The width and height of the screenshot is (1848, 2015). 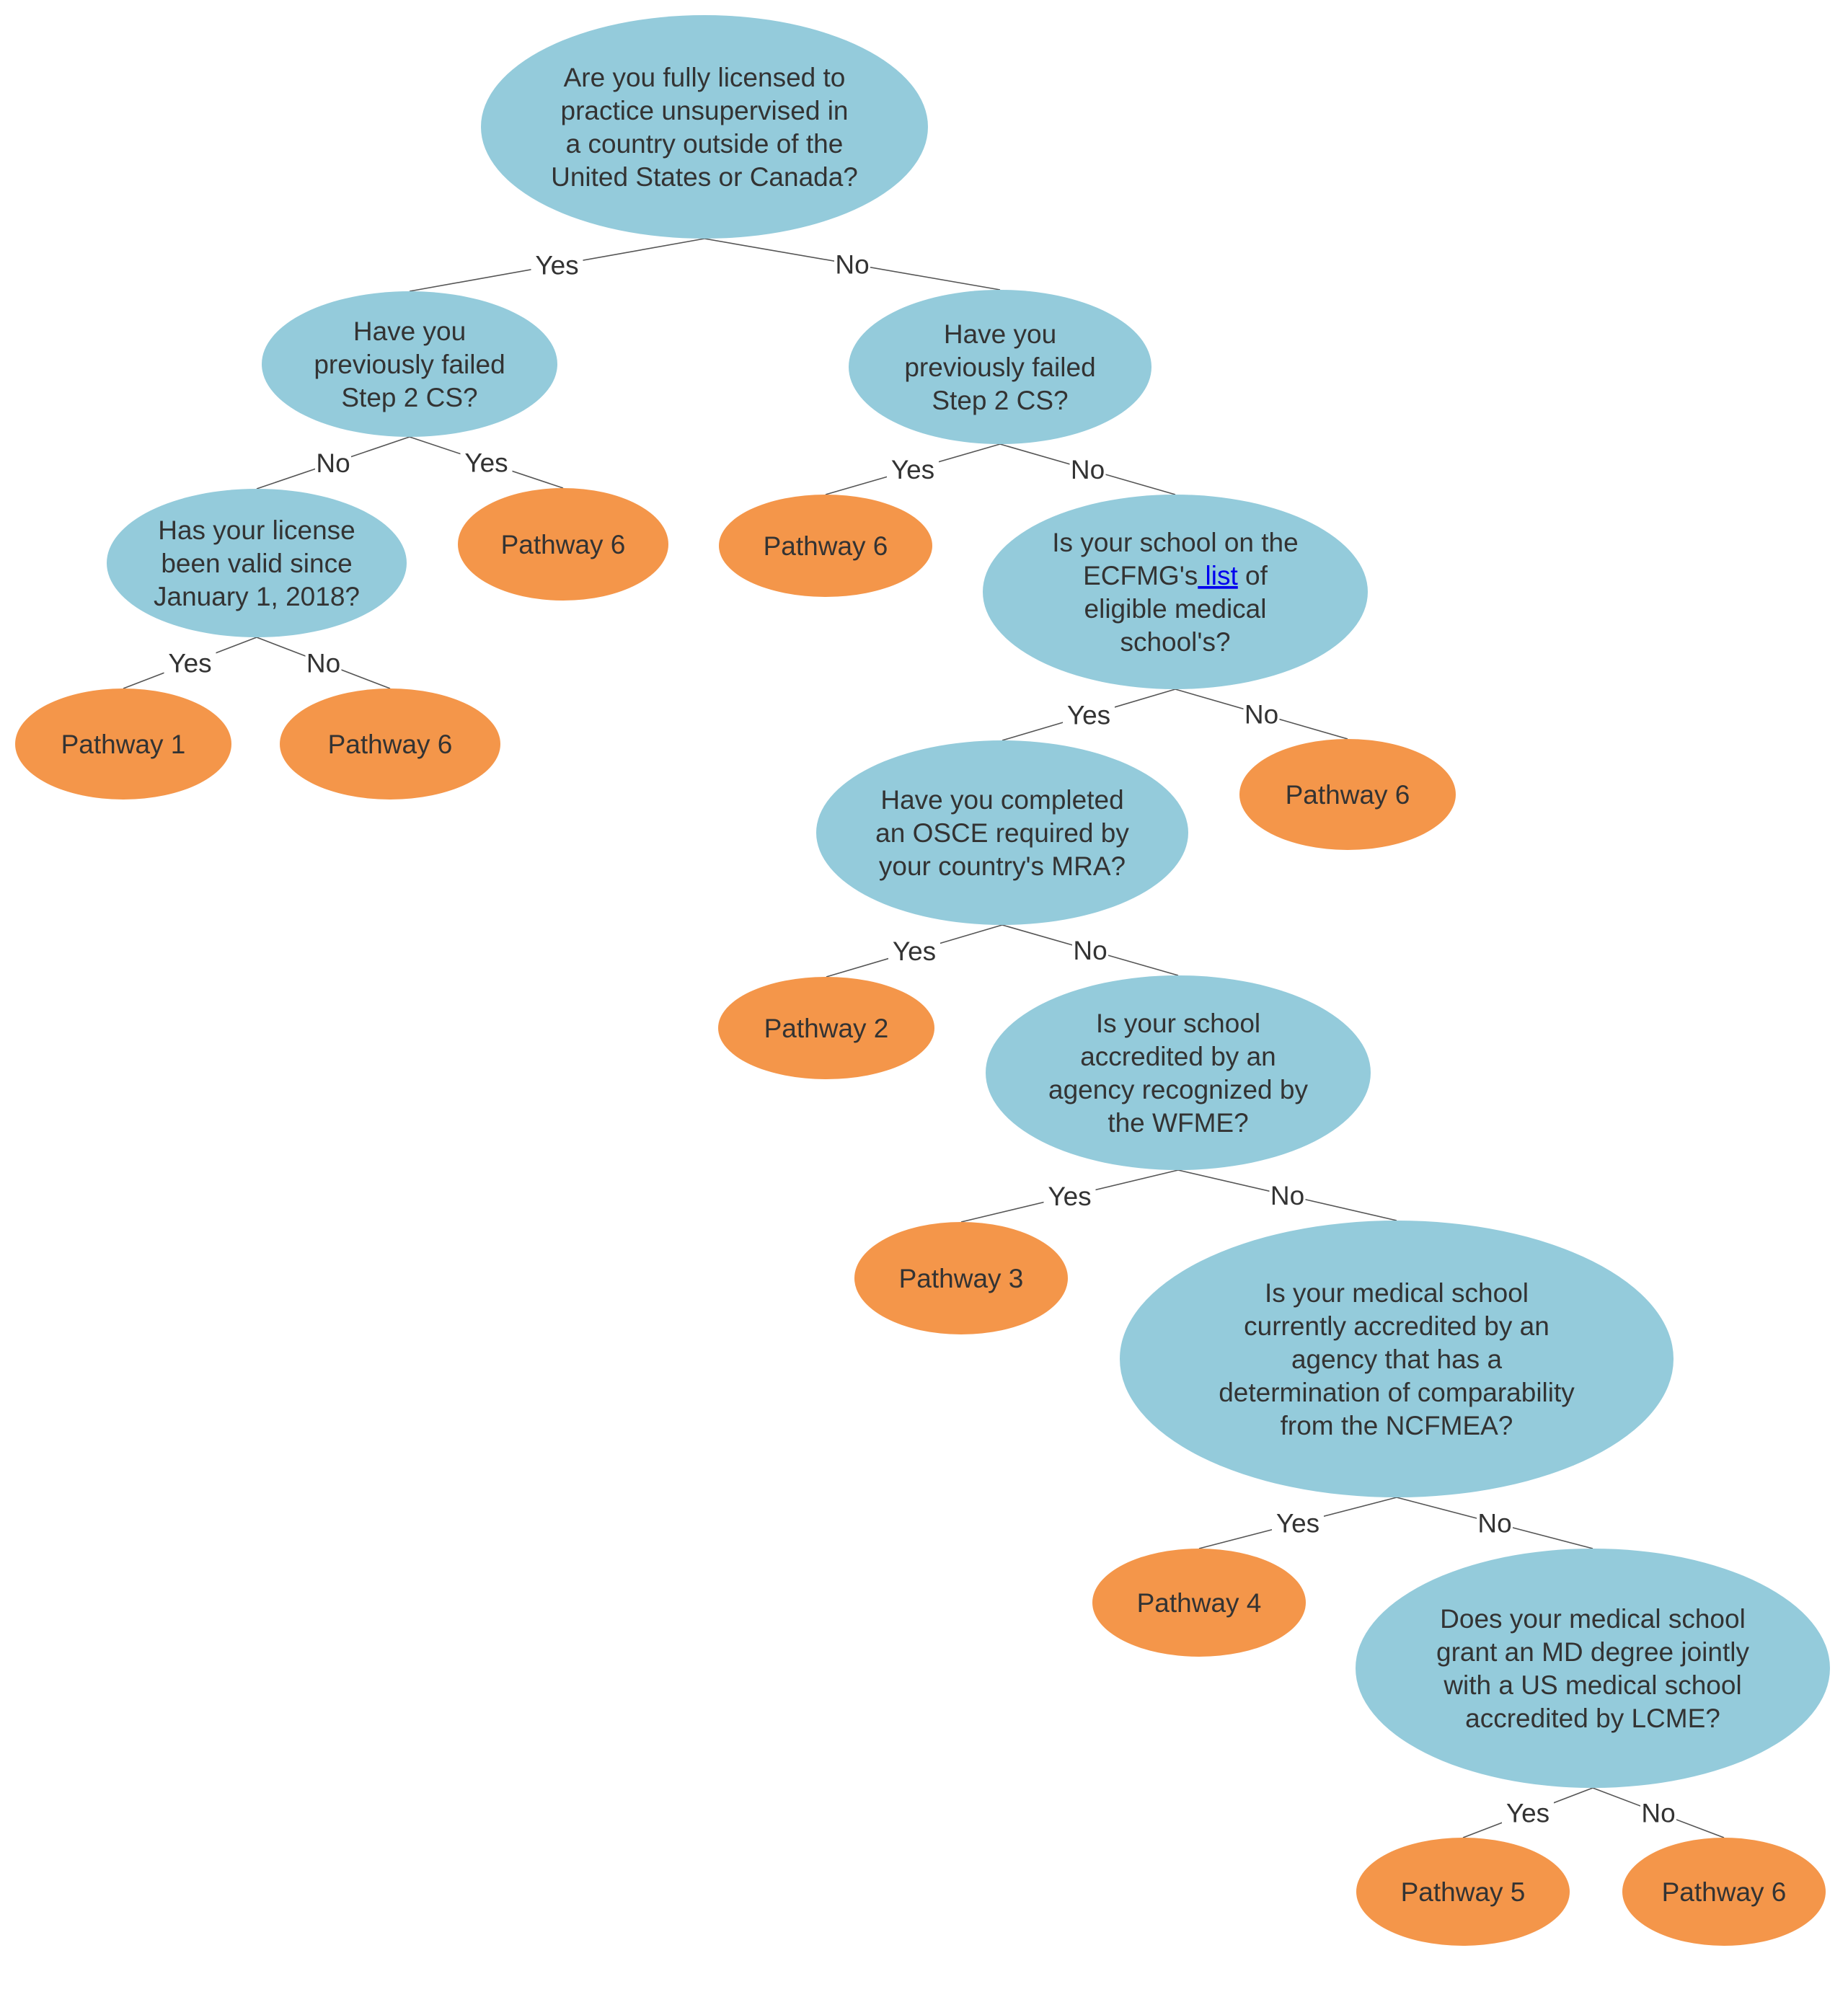 What do you see at coordinates (1178, 1123) in the screenshot?
I see `question-text-line: the WFME?` at bounding box center [1178, 1123].